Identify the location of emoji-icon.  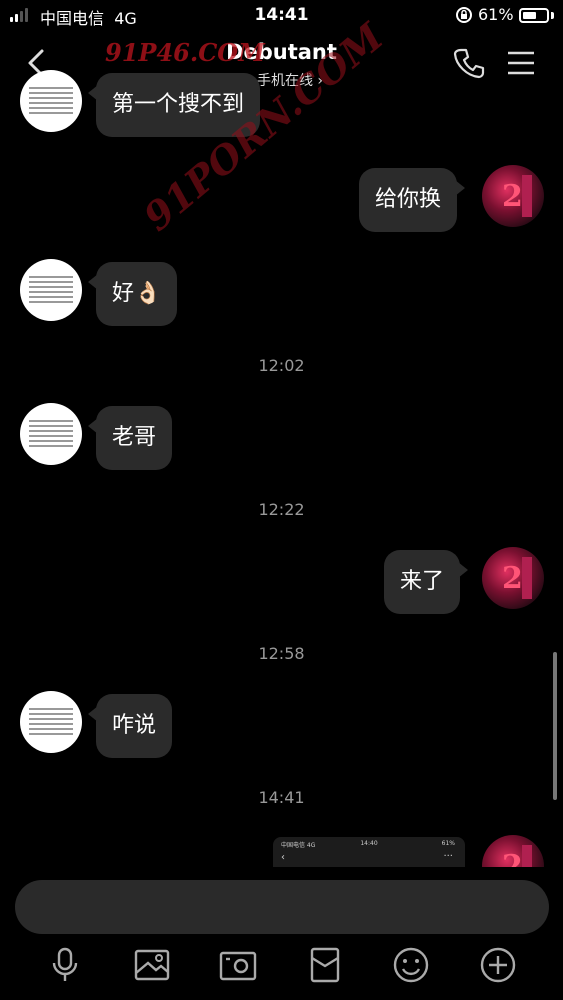
(411, 965).